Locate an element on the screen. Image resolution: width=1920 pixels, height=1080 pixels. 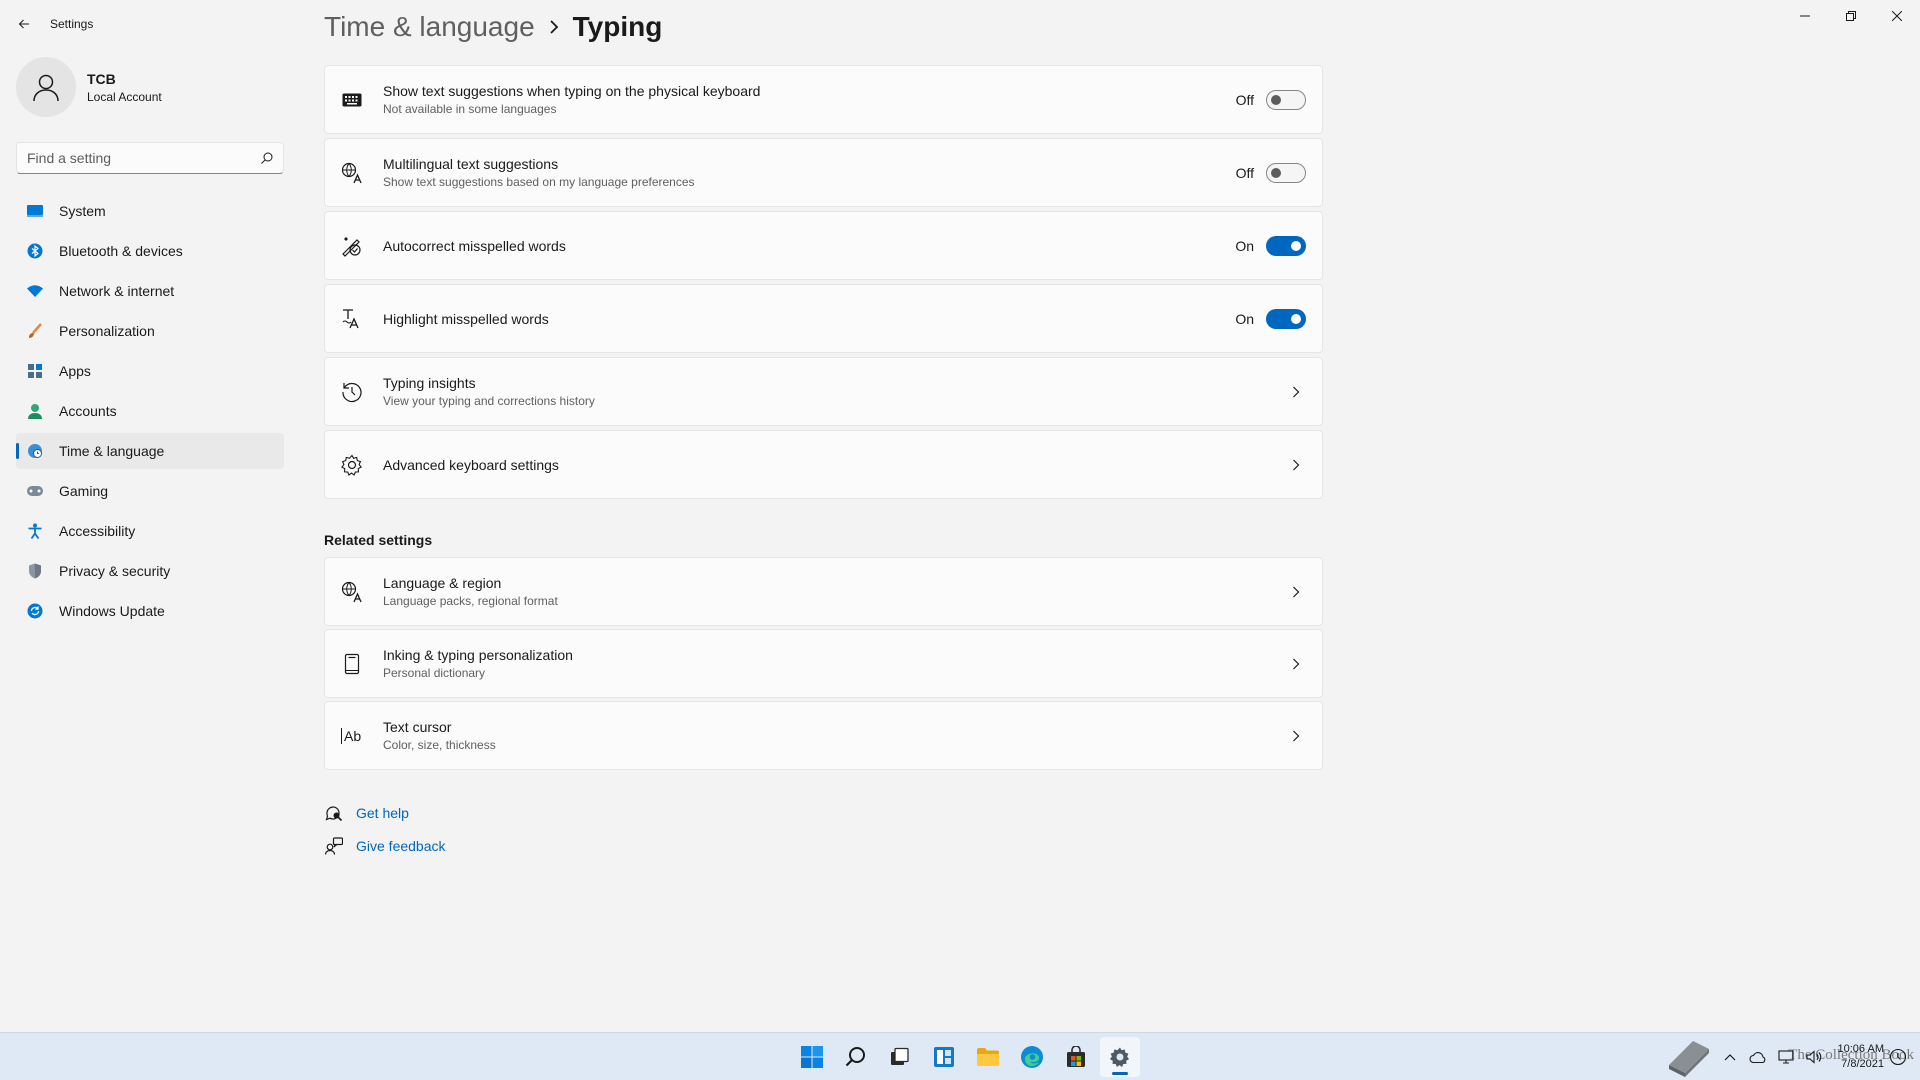
toggle-state-label: On is located at coordinates (1244, 245).